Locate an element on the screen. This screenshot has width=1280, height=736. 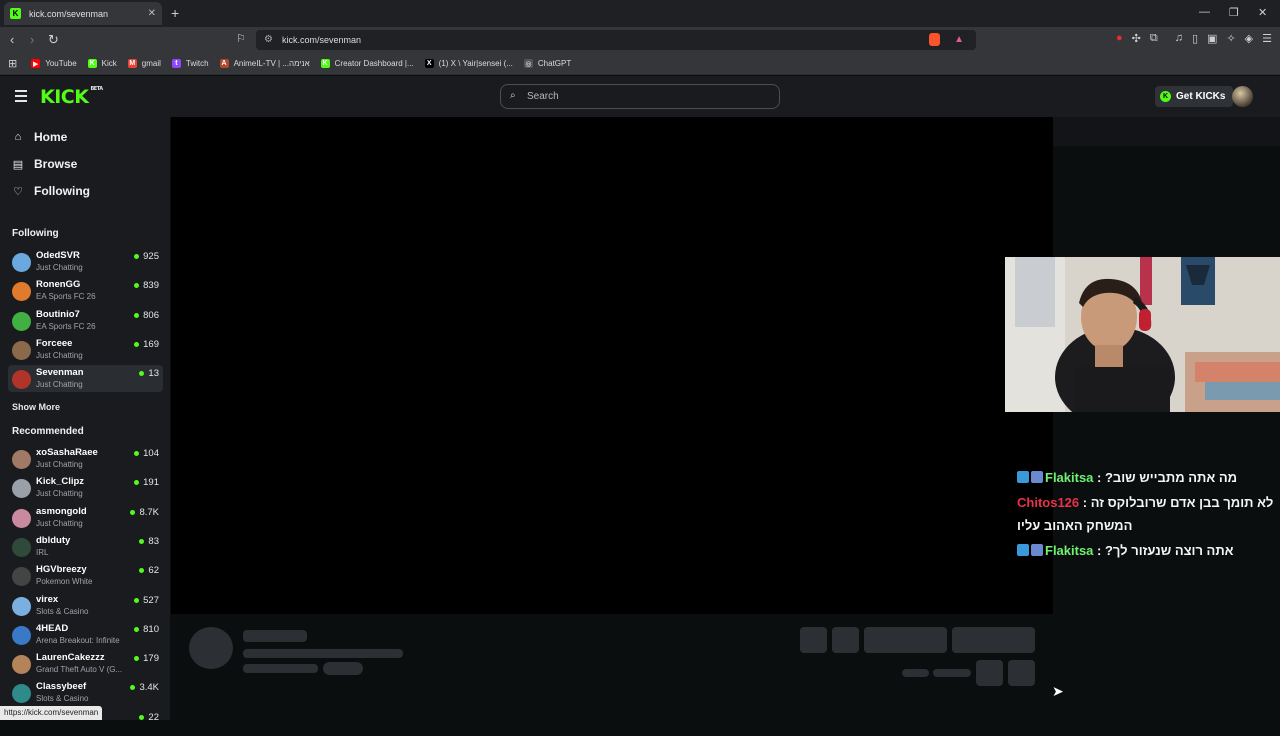
apps-grid-icon: ⊞ is located at coordinates (12, 63).